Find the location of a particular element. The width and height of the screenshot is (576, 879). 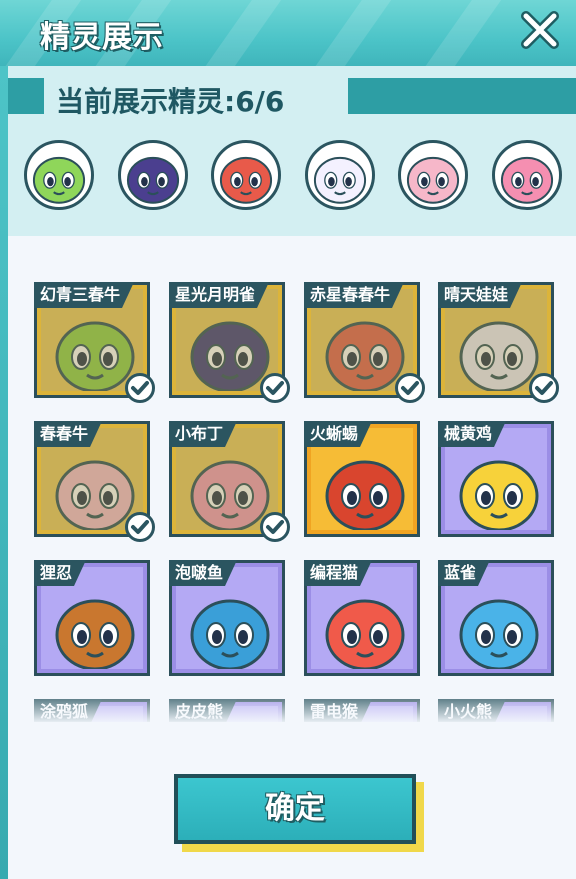

spirit-card: 械黄鸡 is located at coordinates (496, 479).